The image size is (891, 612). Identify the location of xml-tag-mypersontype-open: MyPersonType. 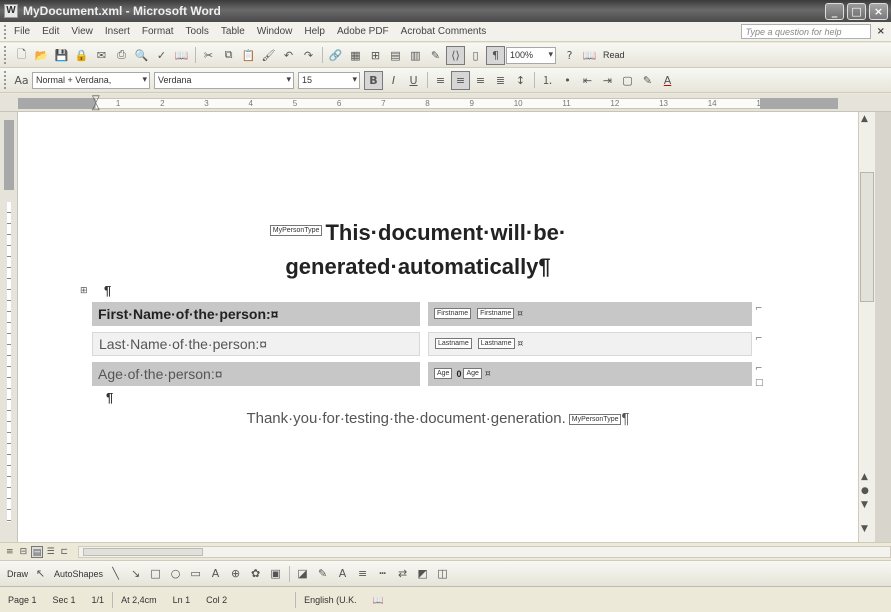
(296, 230).